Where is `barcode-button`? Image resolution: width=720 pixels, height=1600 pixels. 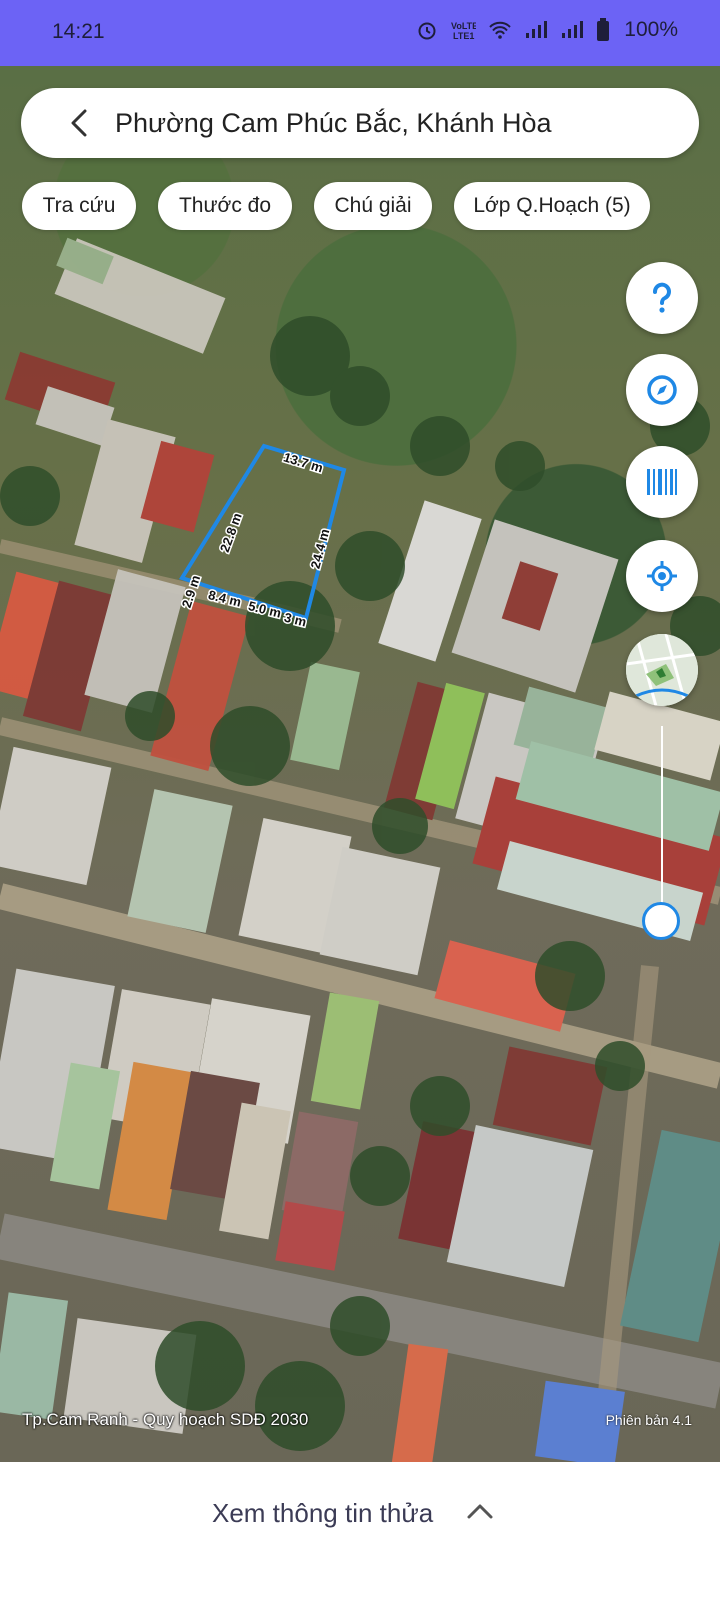 barcode-button is located at coordinates (662, 482).